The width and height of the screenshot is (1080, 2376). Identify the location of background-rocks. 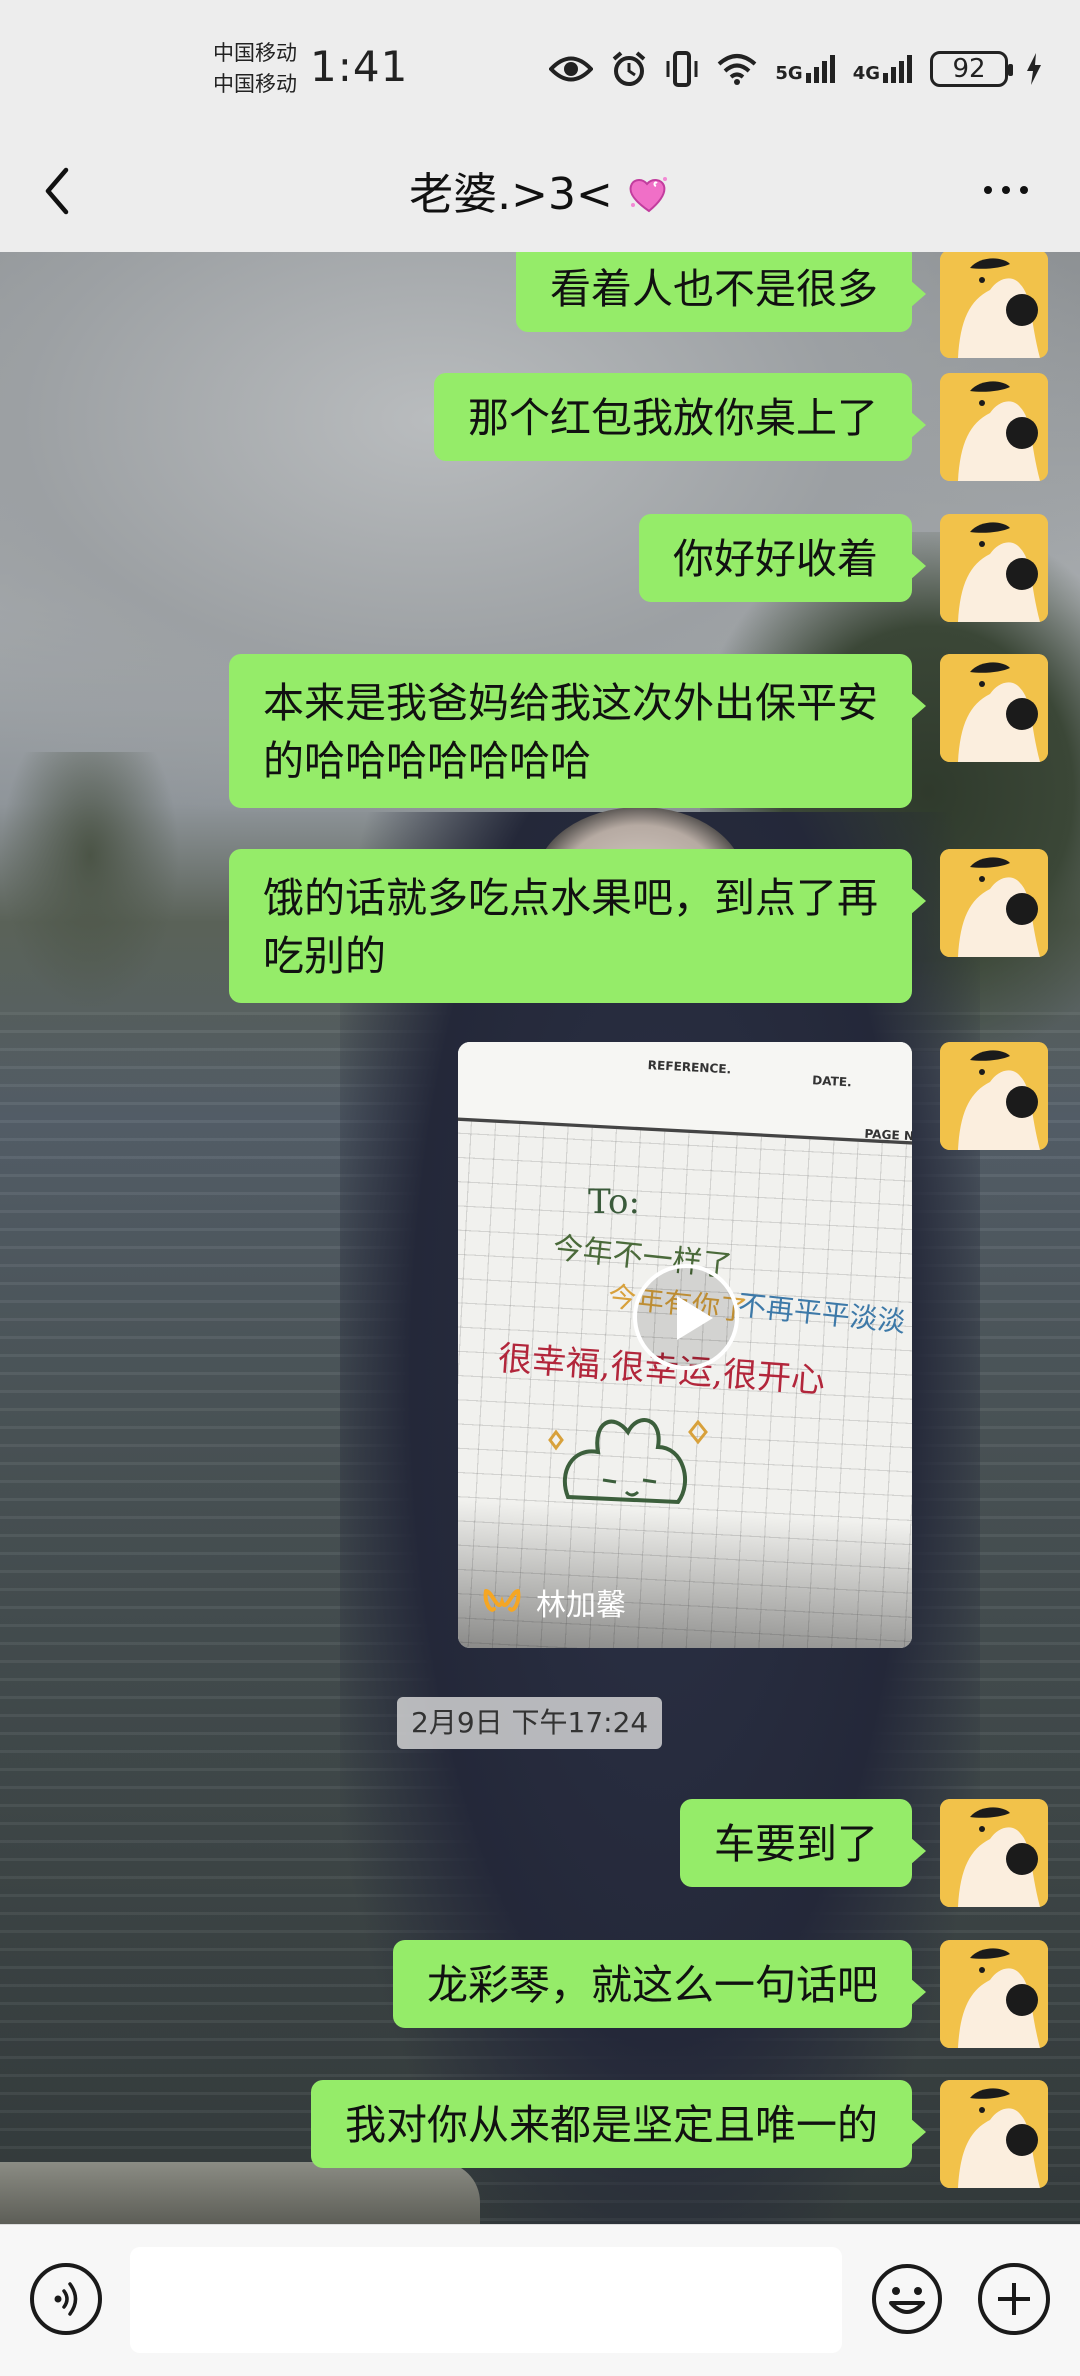
(240, 2193).